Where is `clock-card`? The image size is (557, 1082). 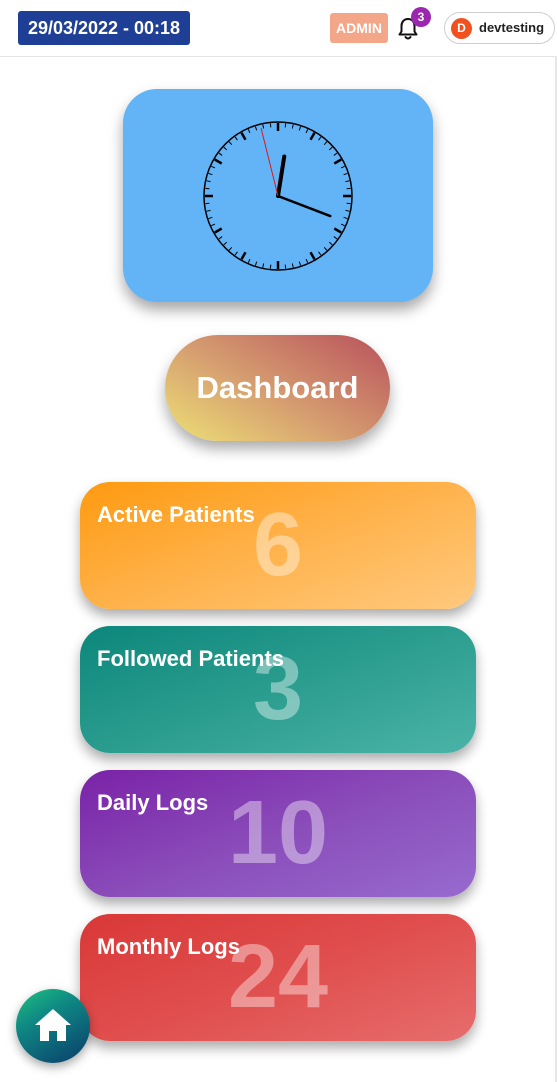
clock-card is located at coordinates (278, 195).